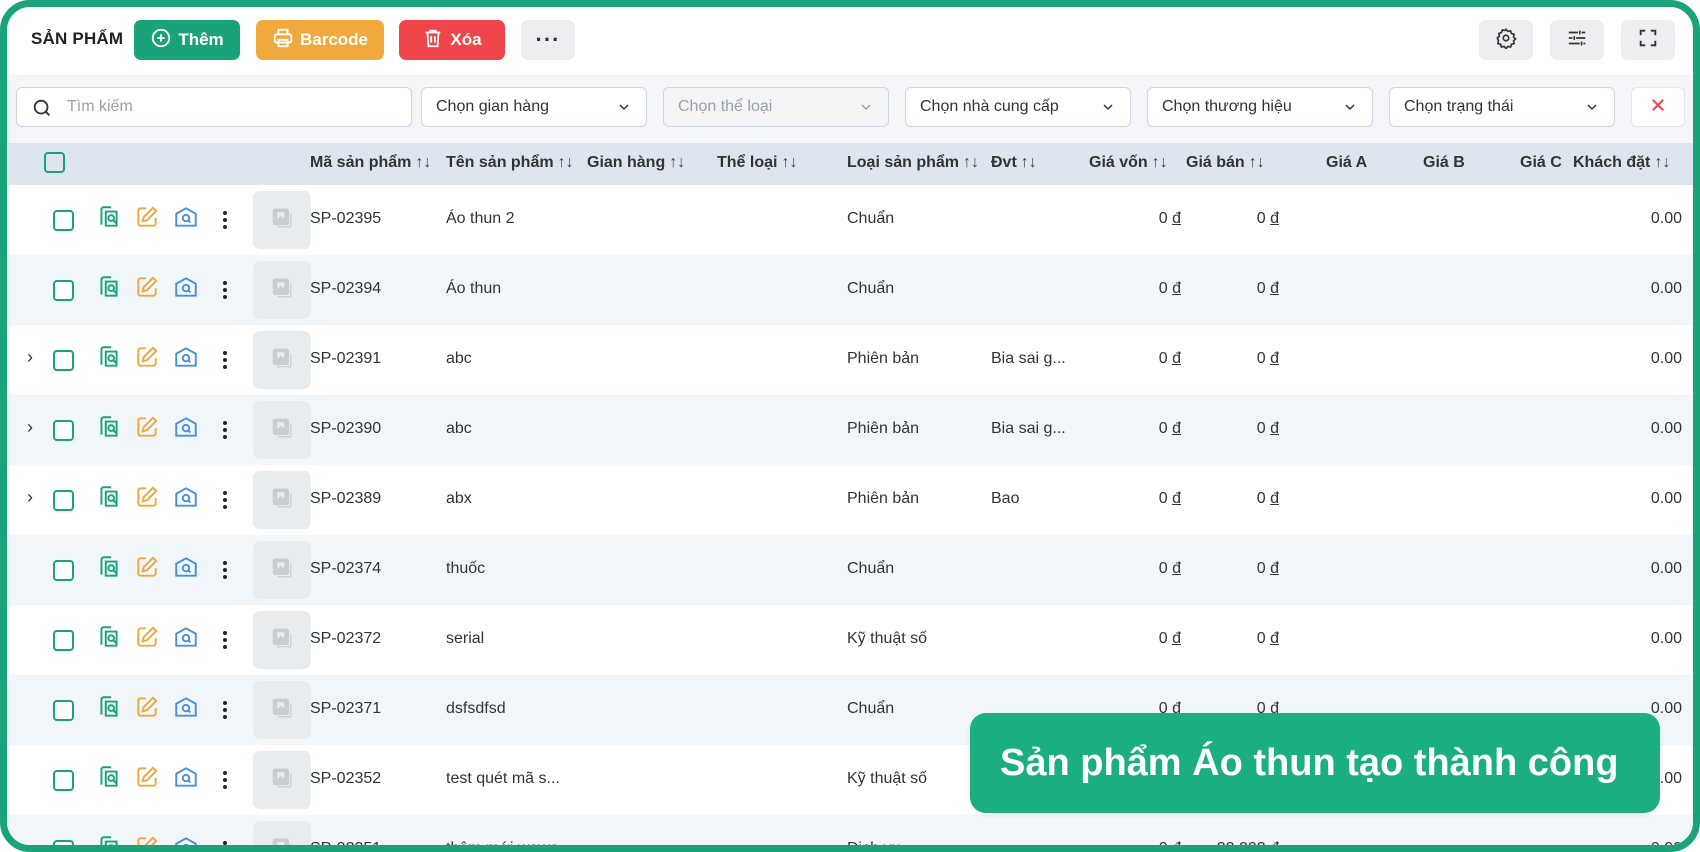 This screenshot has width=1700, height=852. Describe the element at coordinates (548, 40) in the screenshot. I see `more-actions-button: ···` at that location.